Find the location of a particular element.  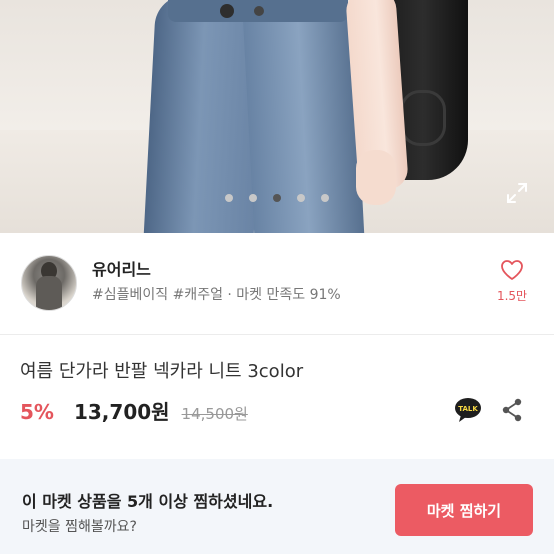

carousel-indicator is located at coordinates (277, 198).